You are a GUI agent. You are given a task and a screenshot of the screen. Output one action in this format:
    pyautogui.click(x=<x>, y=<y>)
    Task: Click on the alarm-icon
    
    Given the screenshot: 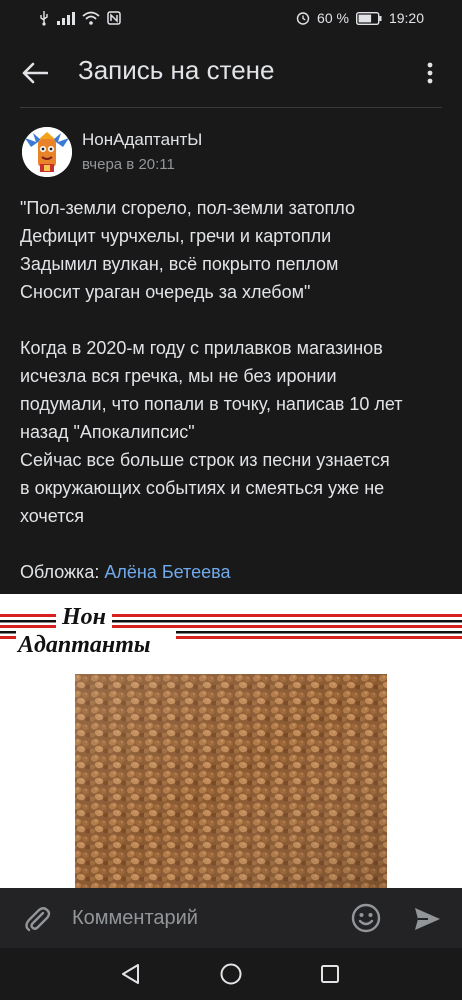 What is the action you would take?
    pyautogui.click(x=303, y=18)
    